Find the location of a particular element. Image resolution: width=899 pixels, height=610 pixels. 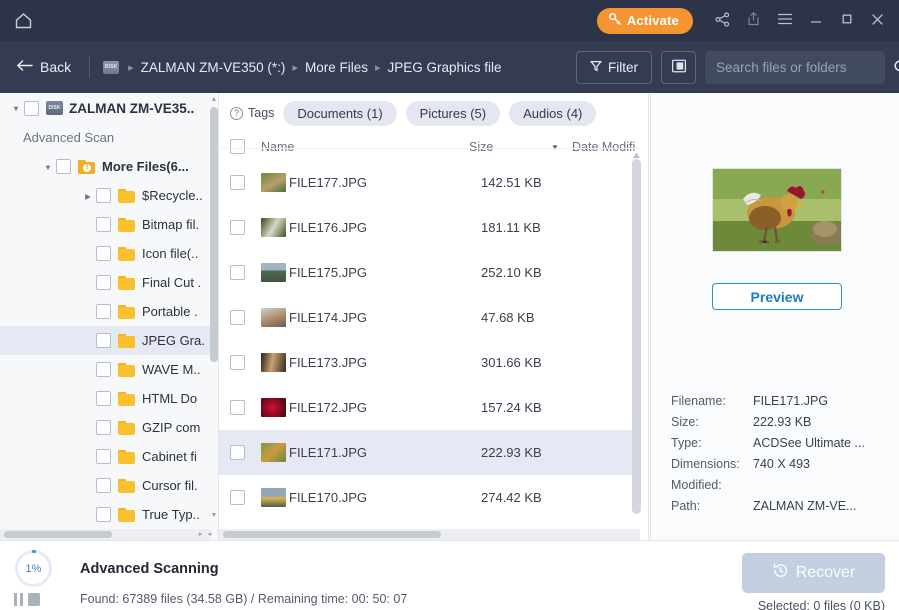

sidebar-item-cabinet: Cabinet fi is located at coordinates (105, 456).